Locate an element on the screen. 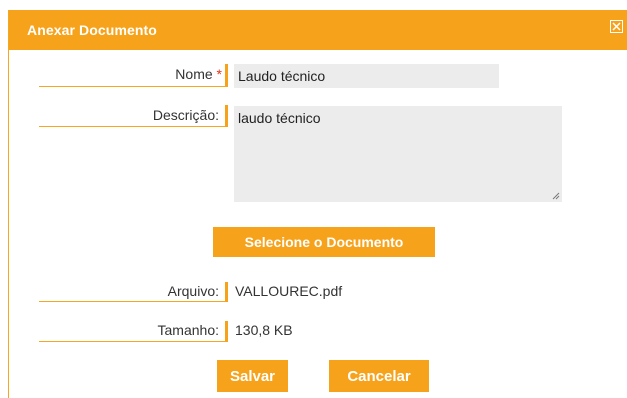 This screenshot has width=627, height=398. required-marker: * is located at coordinates (219, 74).